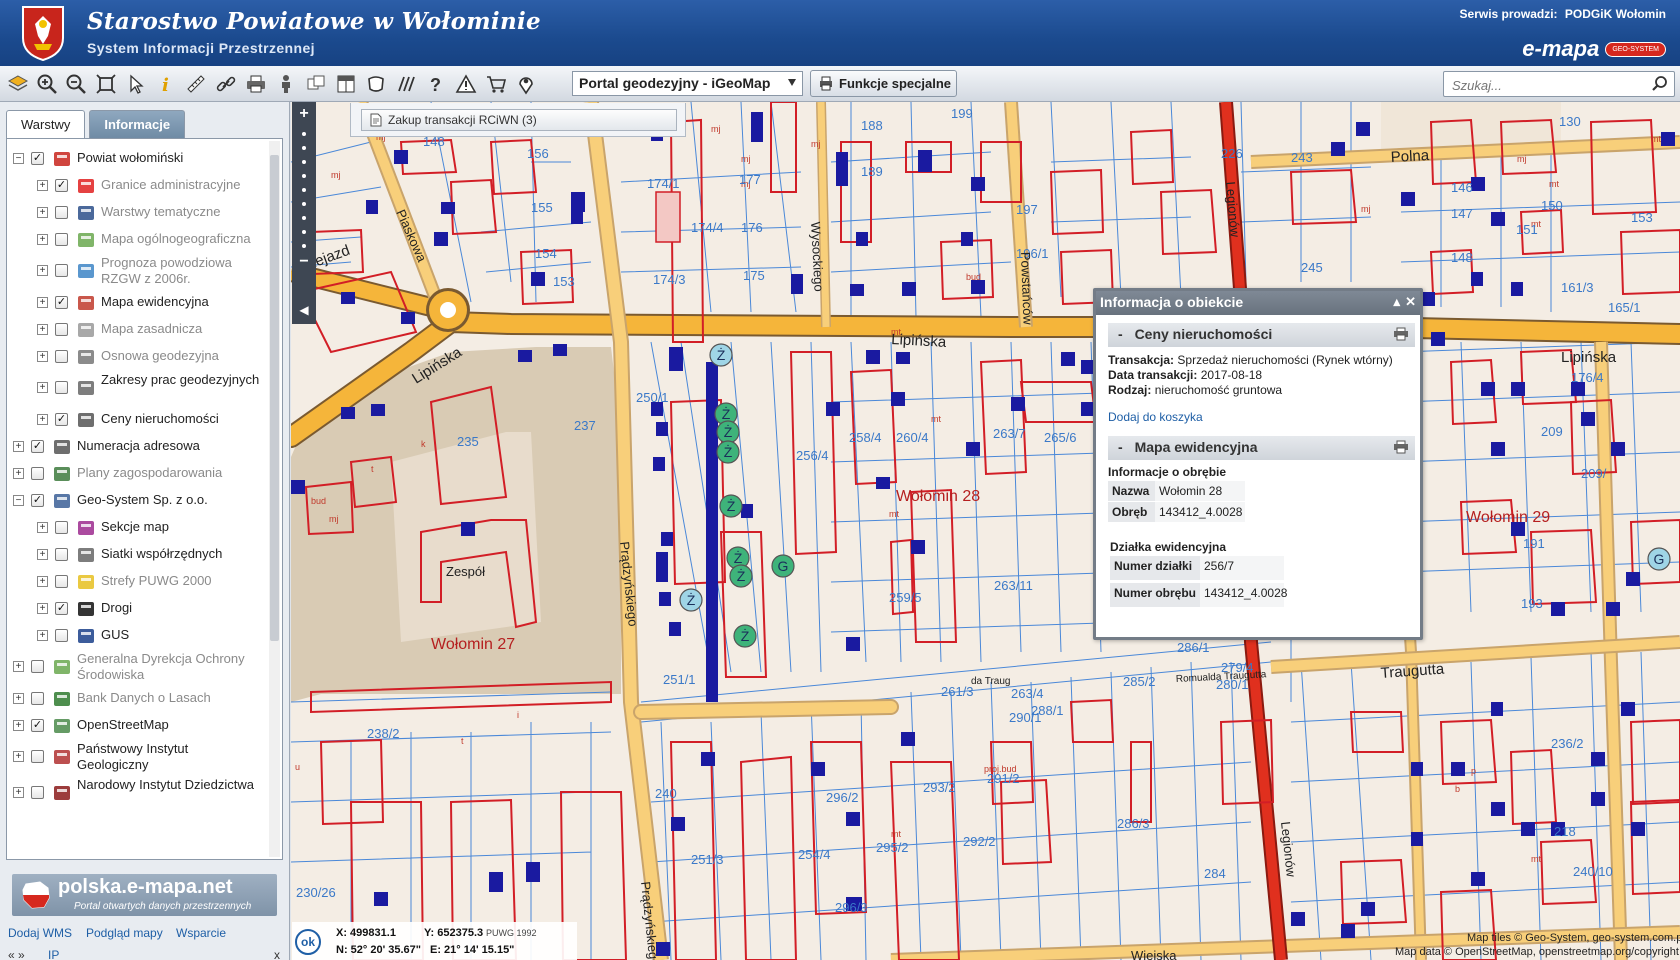 The height and width of the screenshot is (960, 1680). Describe the element at coordinates (274, 398) in the screenshot. I see `scrollbar-thumb` at that location.